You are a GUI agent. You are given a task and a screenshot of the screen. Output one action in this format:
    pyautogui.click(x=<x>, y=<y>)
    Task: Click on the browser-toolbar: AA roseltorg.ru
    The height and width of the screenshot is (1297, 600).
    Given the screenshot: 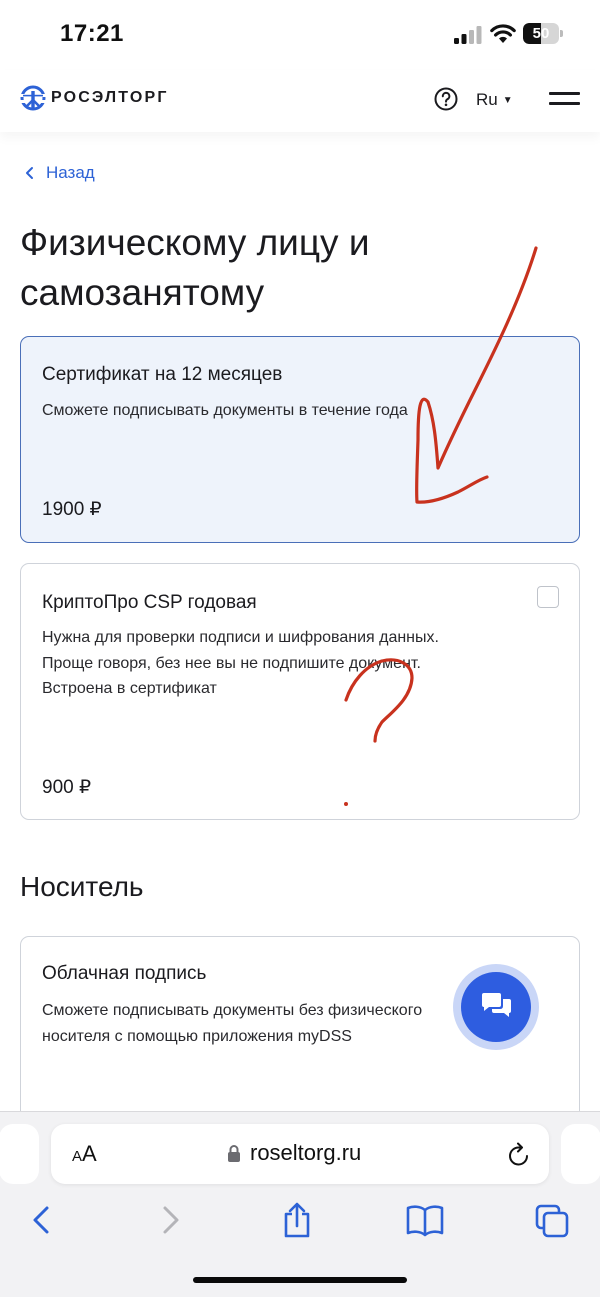 What is the action you would take?
    pyautogui.click(x=300, y=1204)
    